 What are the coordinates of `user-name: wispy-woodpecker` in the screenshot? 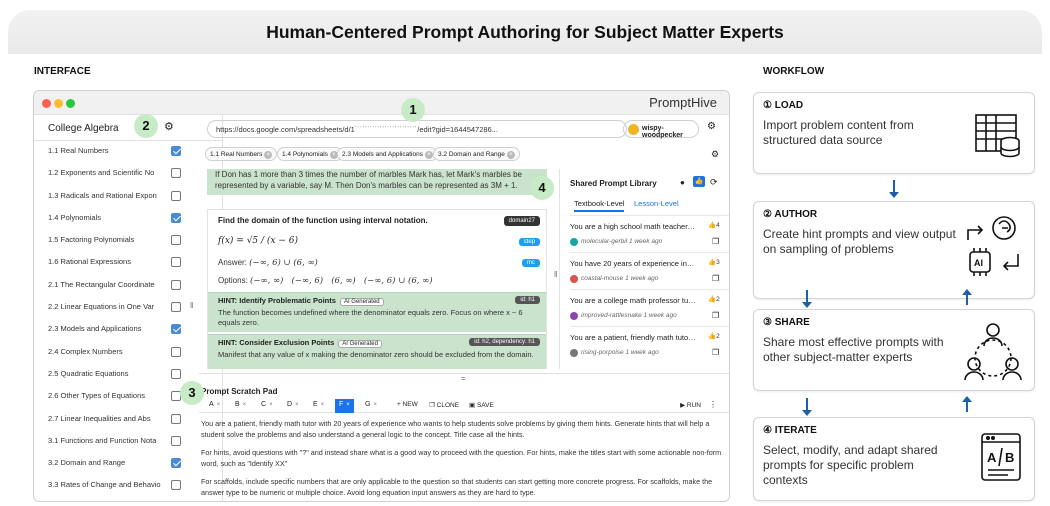 It's located at (662, 132).